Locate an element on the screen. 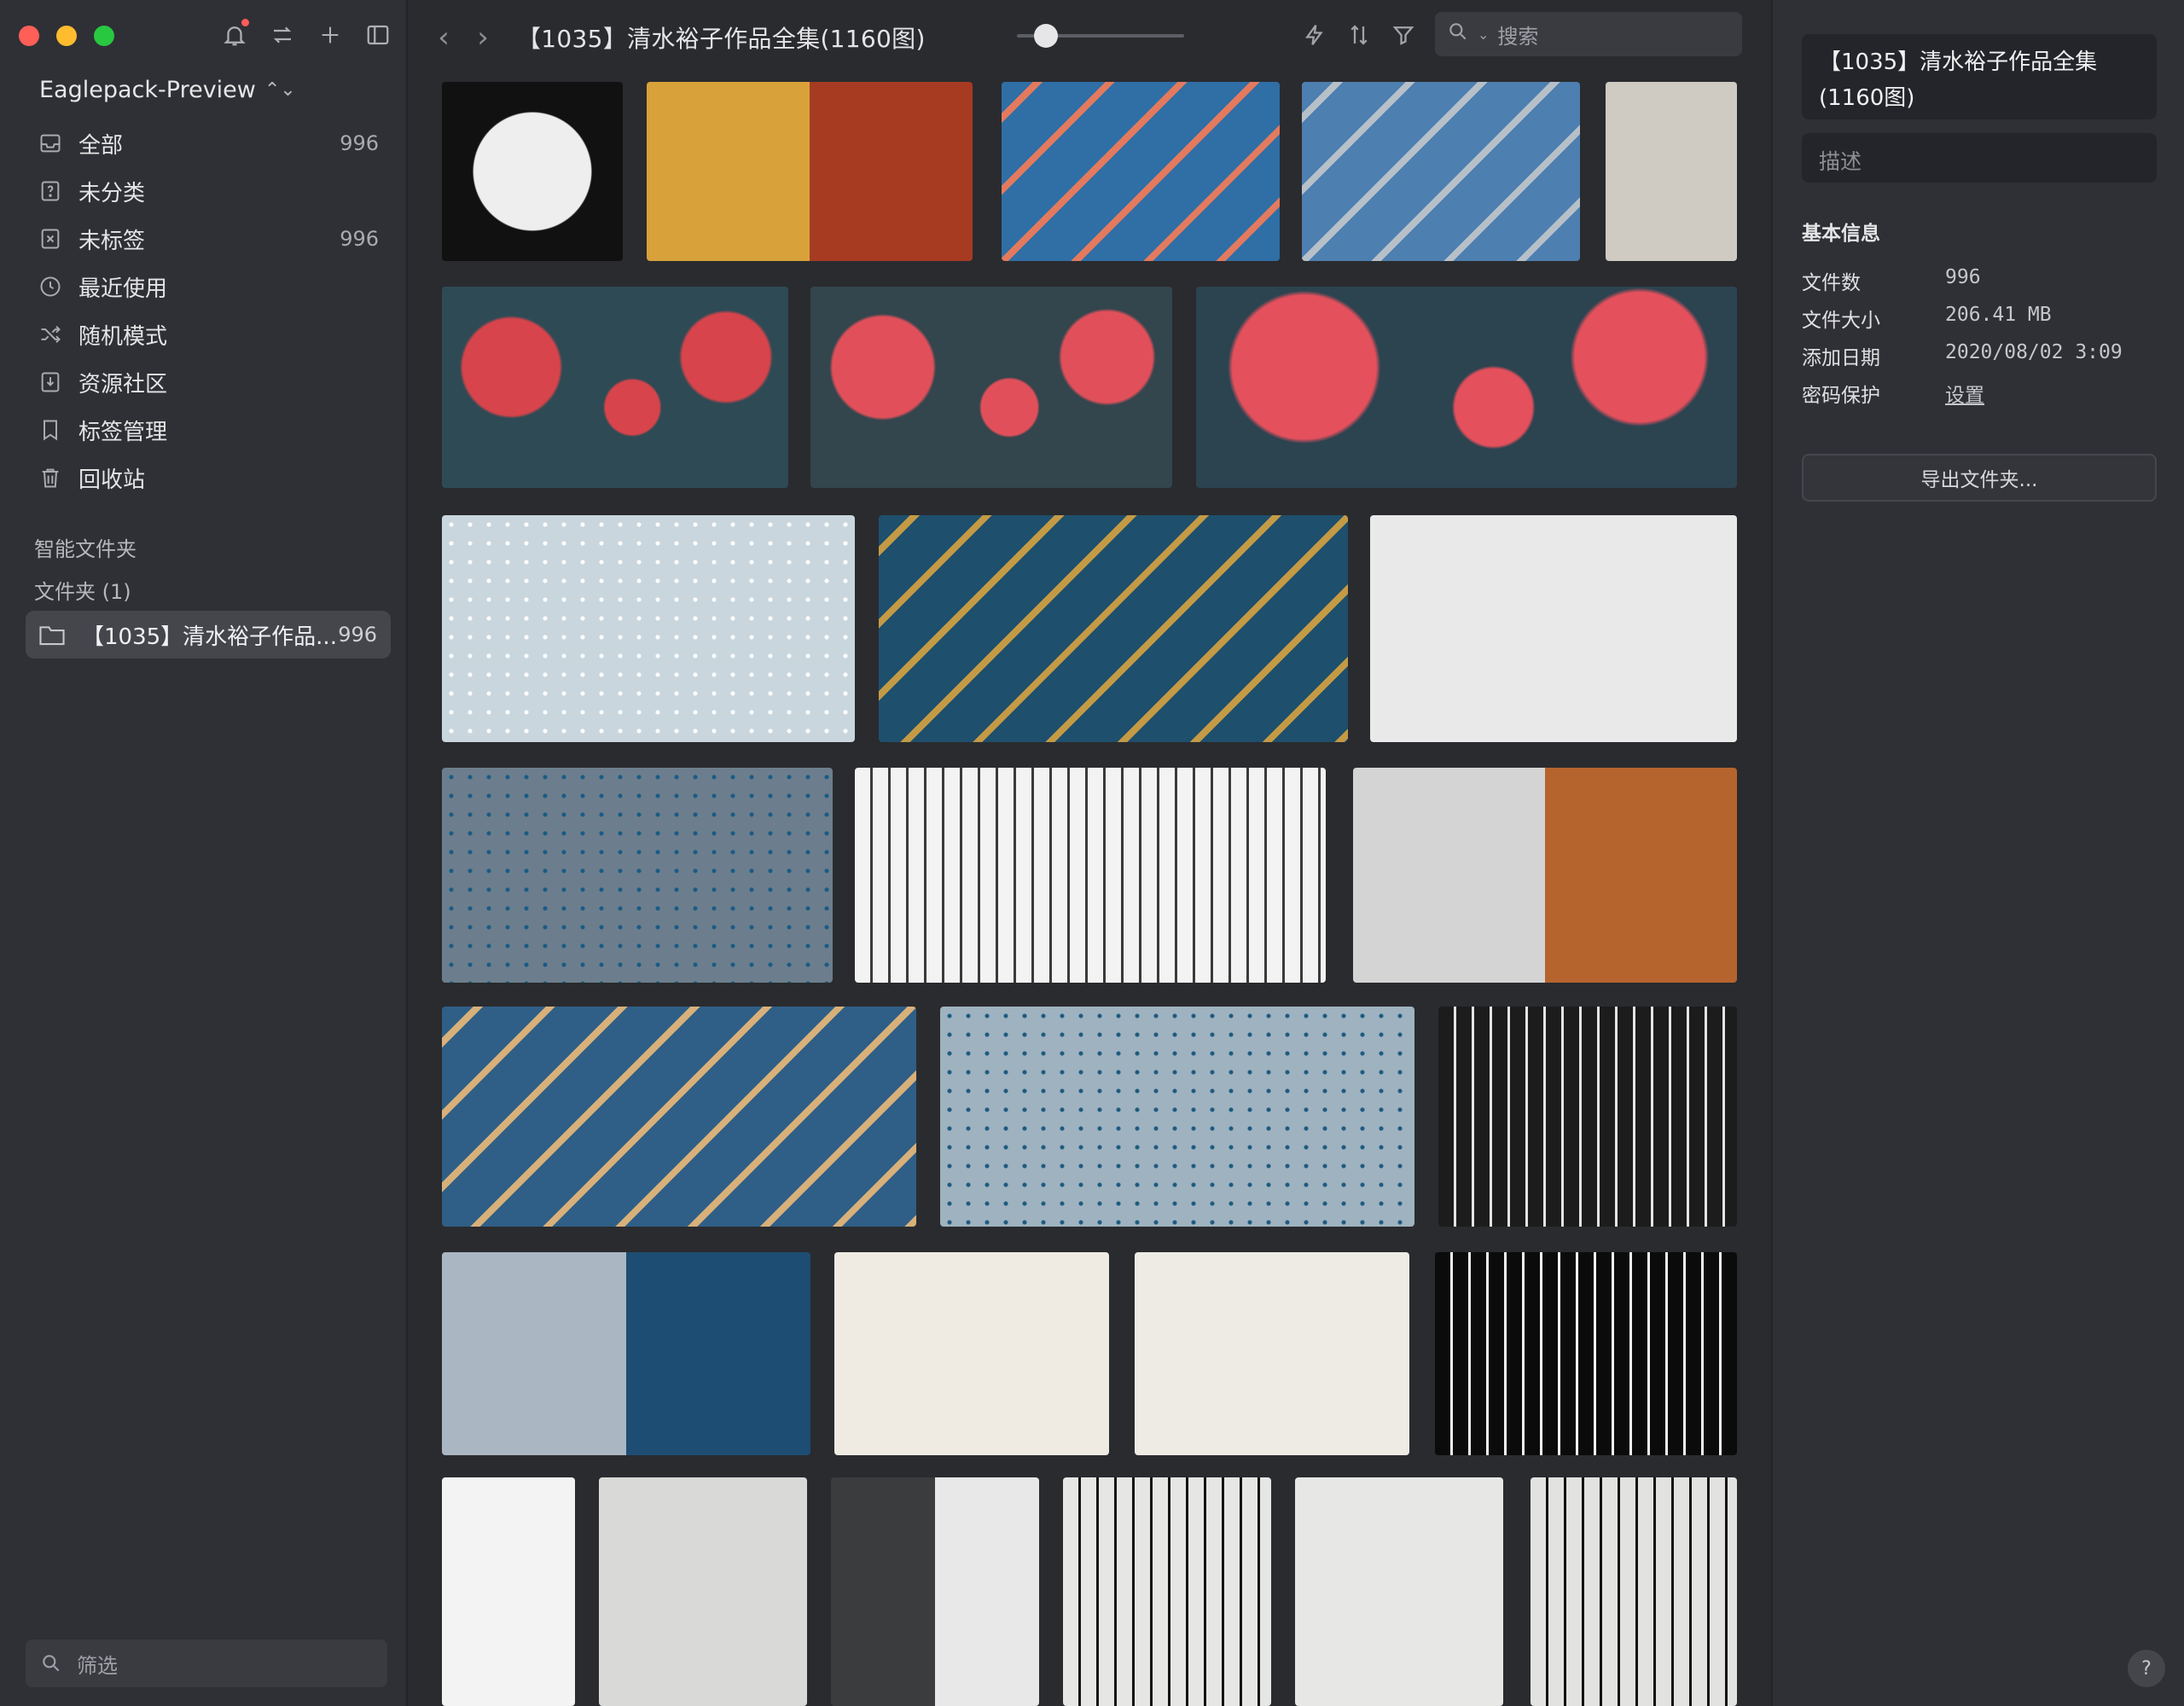 The width and height of the screenshot is (2184, 1706). library-switcher: Eaglepack-Preview ⌃⌄ is located at coordinates (168, 90).